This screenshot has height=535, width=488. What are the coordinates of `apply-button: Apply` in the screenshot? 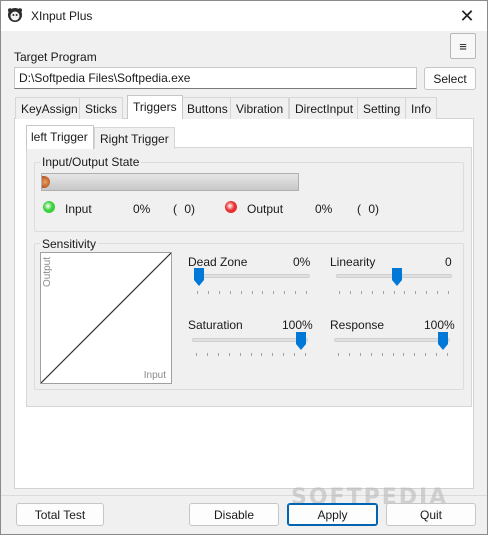 It's located at (332, 514).